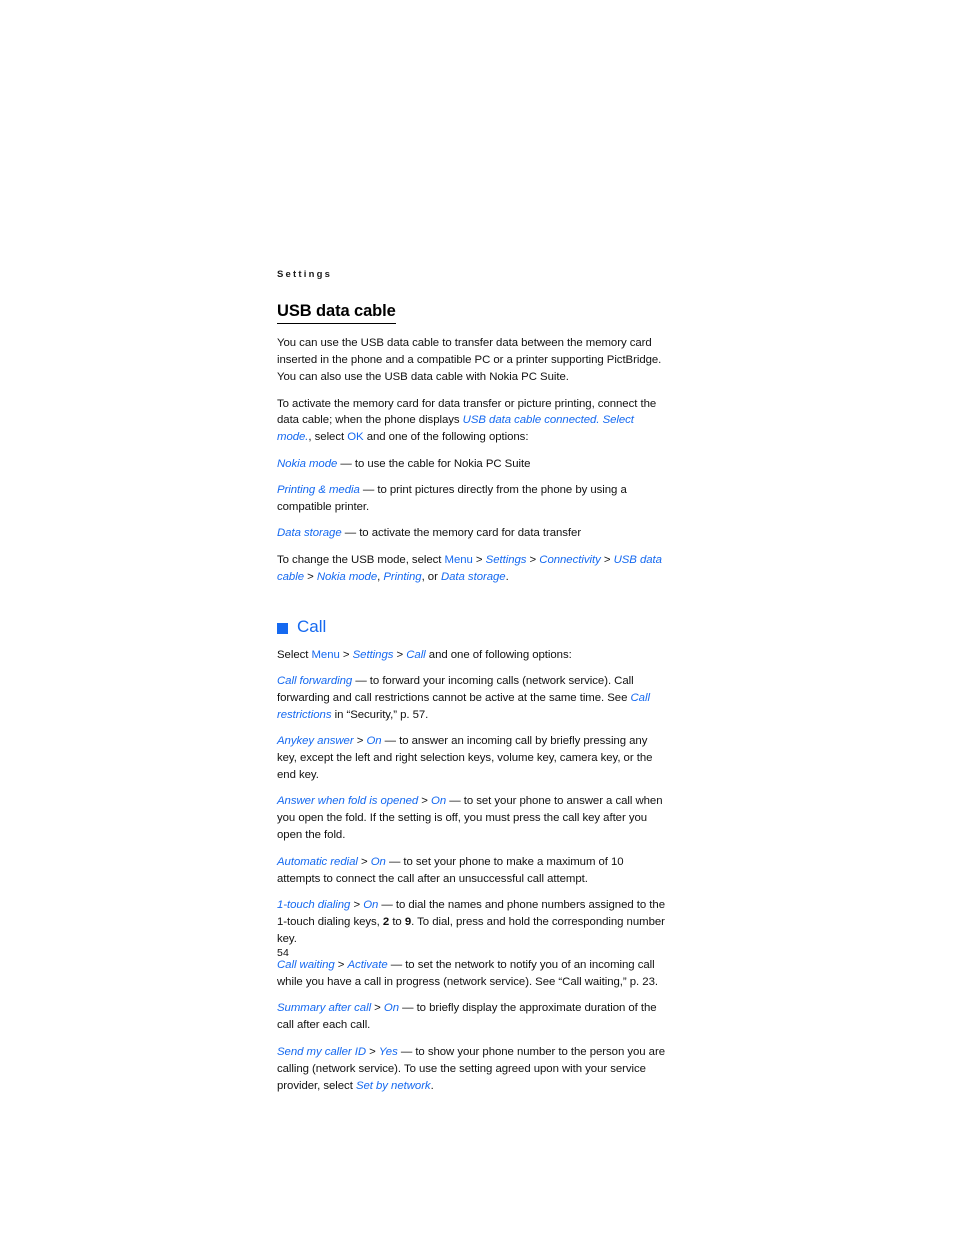  I want to click on text-run: — to use the cable for Nokia PC Suite, so click(434, 463).